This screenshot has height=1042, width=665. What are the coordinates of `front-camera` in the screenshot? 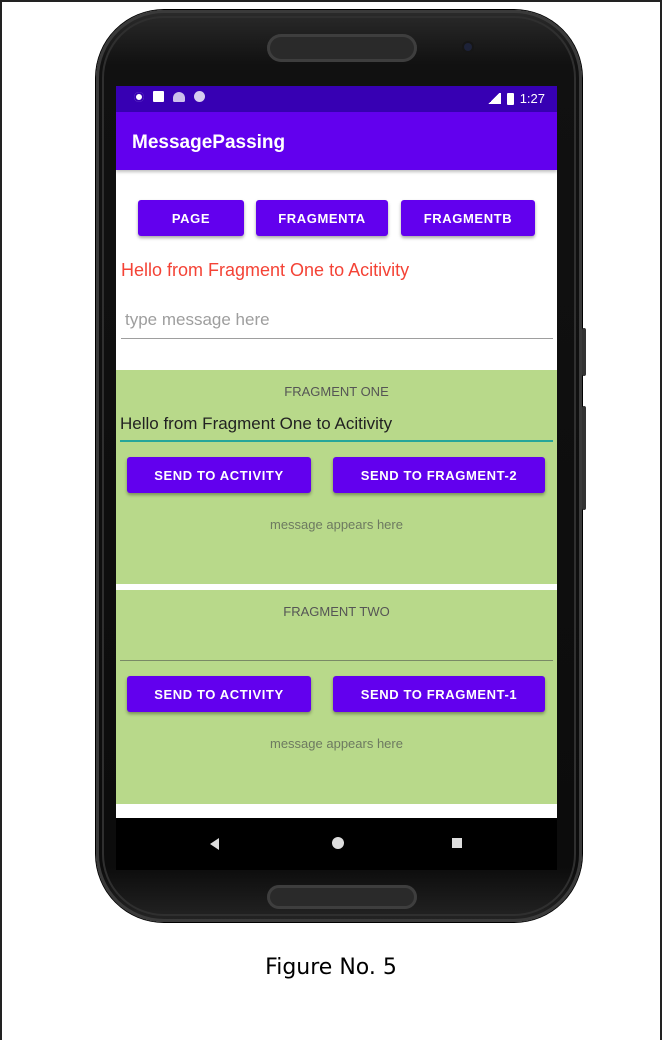 It's located at (468, 47).